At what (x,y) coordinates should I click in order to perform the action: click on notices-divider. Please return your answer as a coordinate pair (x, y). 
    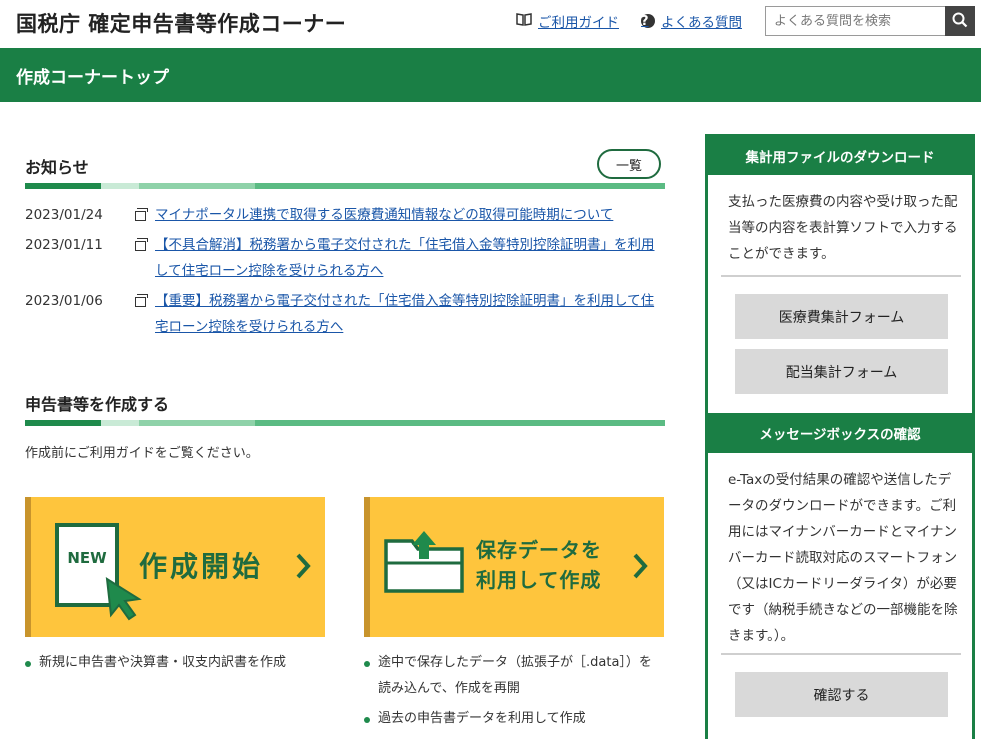
    Looking at the image, I should click on (345, 186).